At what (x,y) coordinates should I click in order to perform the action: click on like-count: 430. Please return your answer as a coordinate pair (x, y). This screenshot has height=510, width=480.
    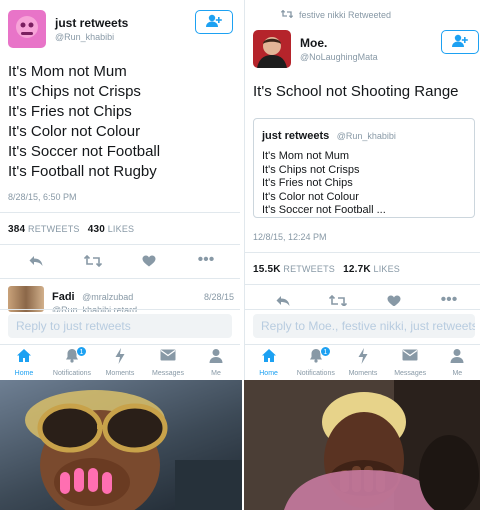
    Looking at the image, I should click on (96, 229).